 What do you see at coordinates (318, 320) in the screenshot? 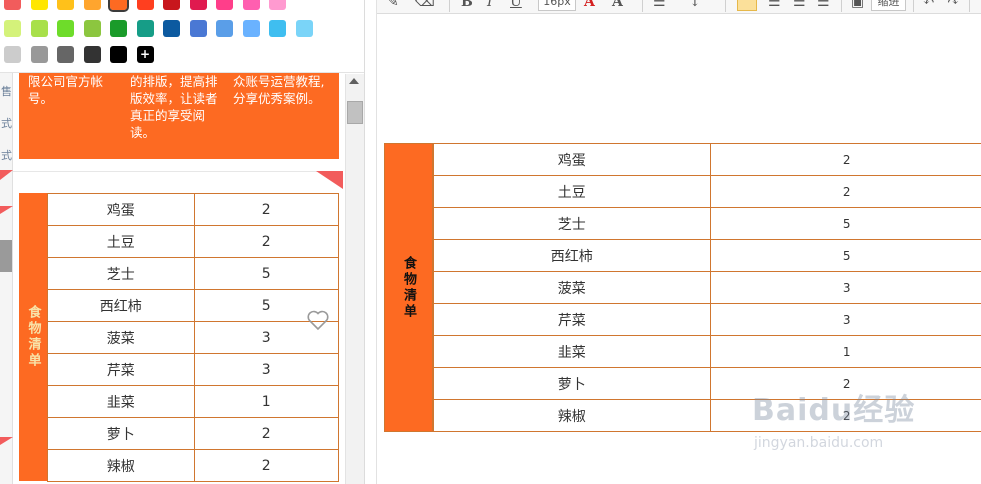
I see `heart-icon` at bounding box center [318, 320].